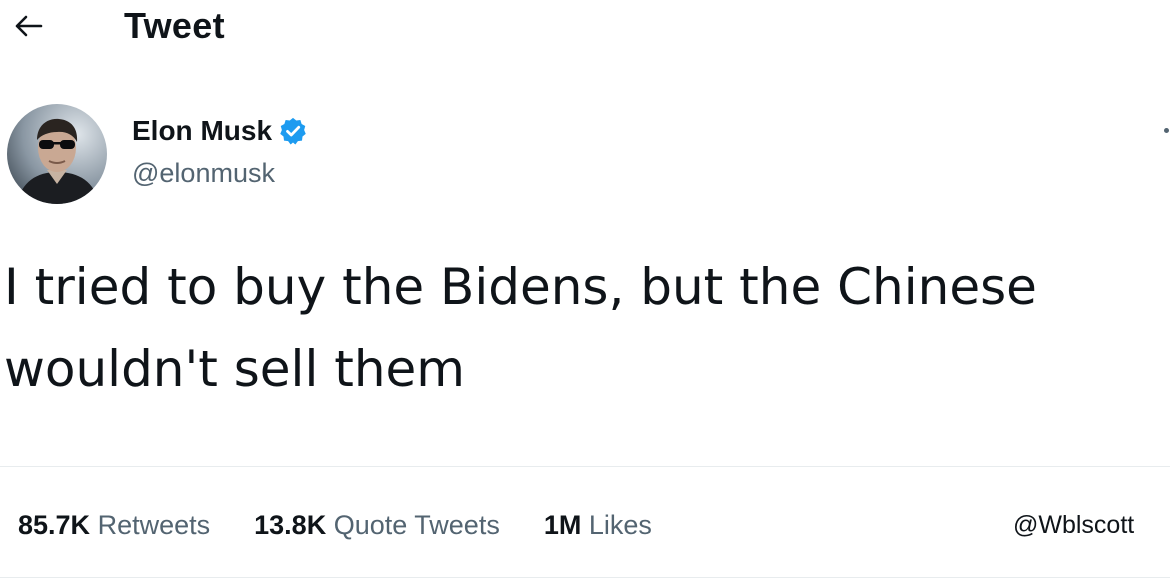  I want to click on retweets-count: 85.7K, so click(54, 525).